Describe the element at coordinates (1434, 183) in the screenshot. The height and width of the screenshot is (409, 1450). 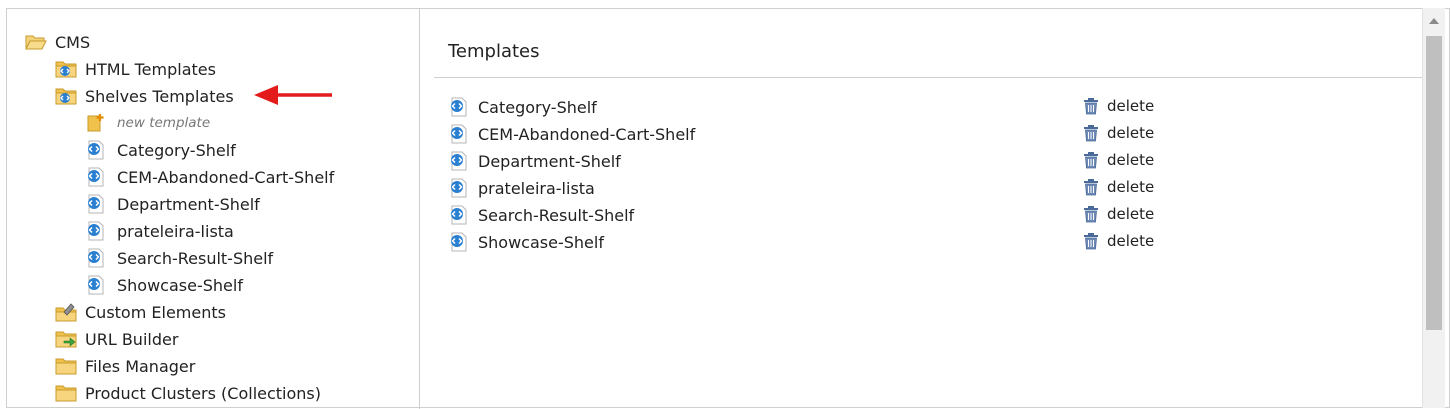
I see `scrollbar-thumb` at that location.